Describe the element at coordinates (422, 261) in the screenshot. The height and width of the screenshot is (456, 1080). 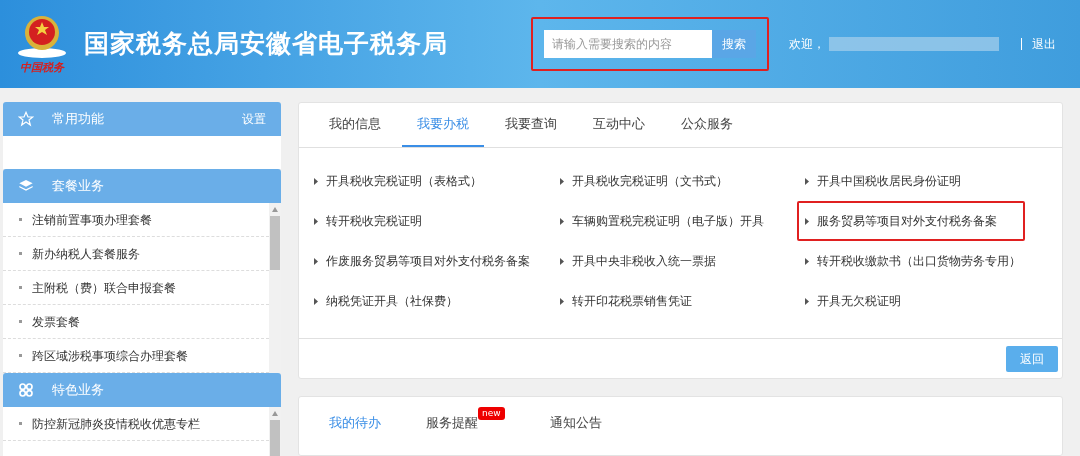
I see `service-link: 作废服务贸易等项目对外支付税务备案` at that location.